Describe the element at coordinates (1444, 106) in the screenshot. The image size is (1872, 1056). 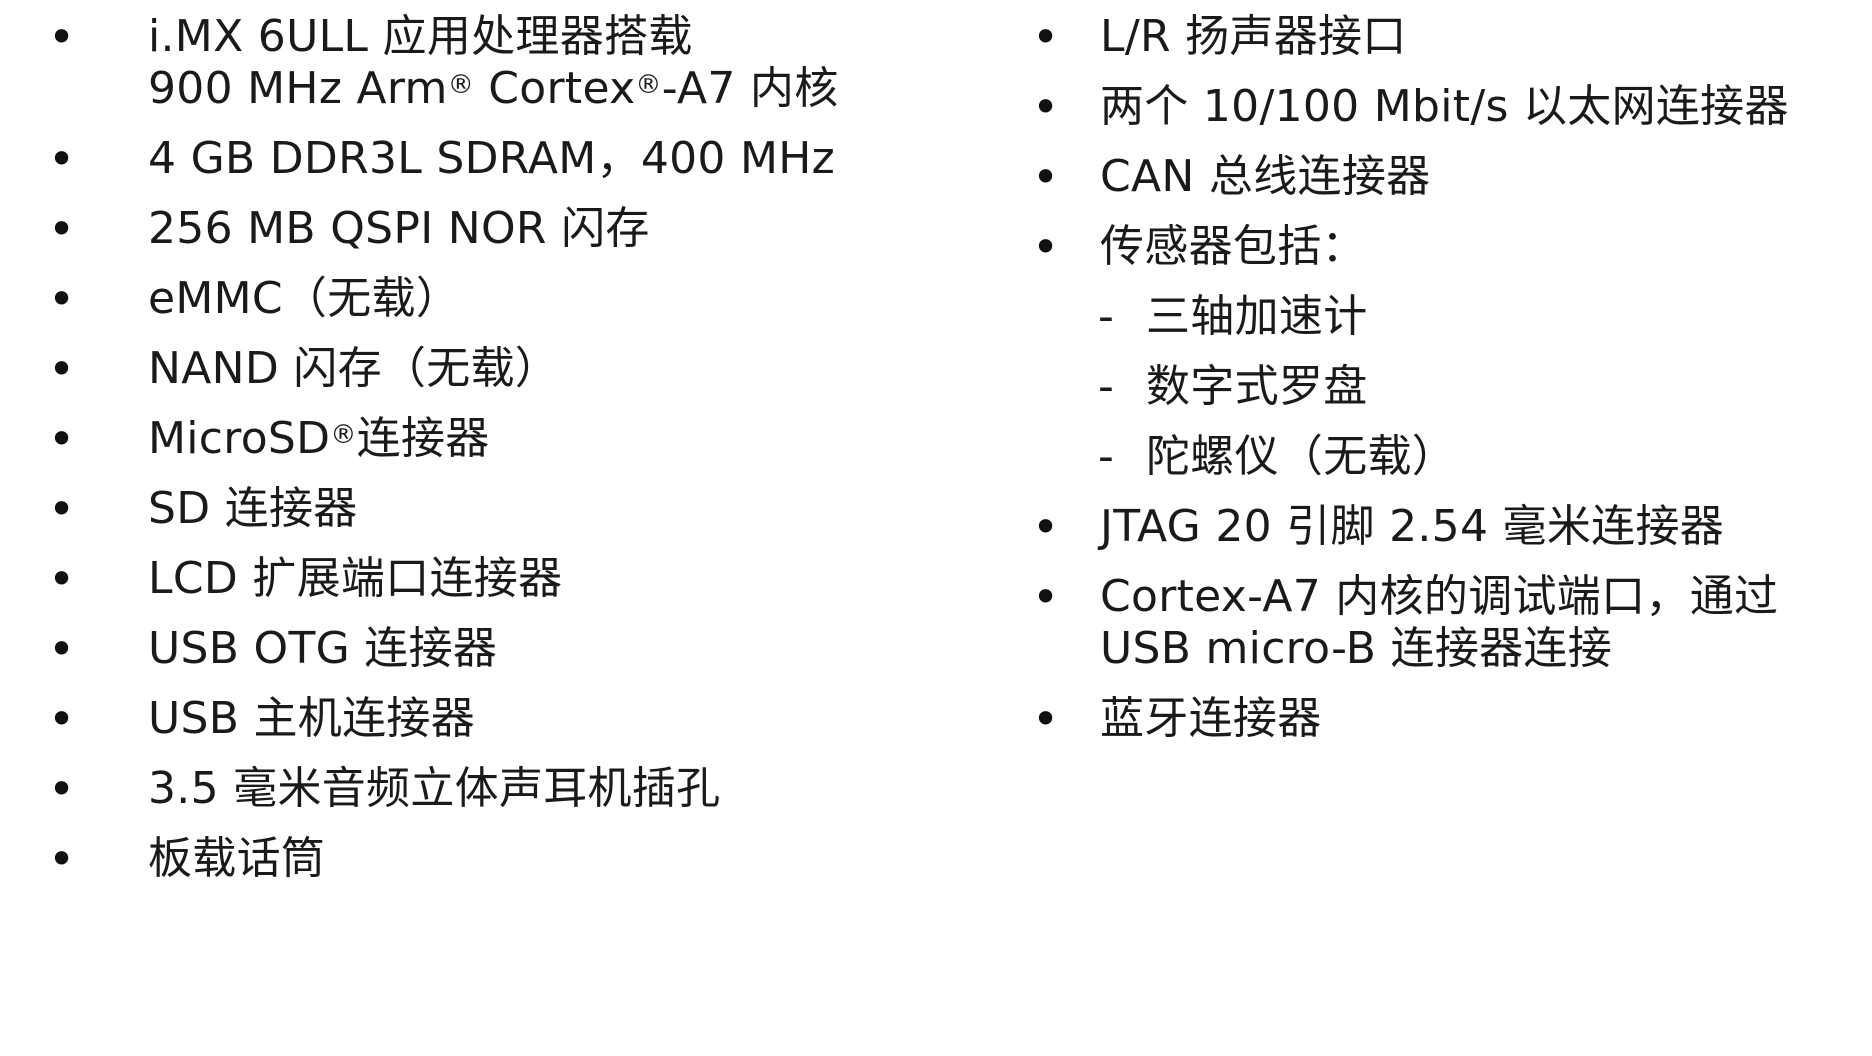
I see `list-item-text: 两个 10/100 Mbit/s 以太网连接器` at that location.